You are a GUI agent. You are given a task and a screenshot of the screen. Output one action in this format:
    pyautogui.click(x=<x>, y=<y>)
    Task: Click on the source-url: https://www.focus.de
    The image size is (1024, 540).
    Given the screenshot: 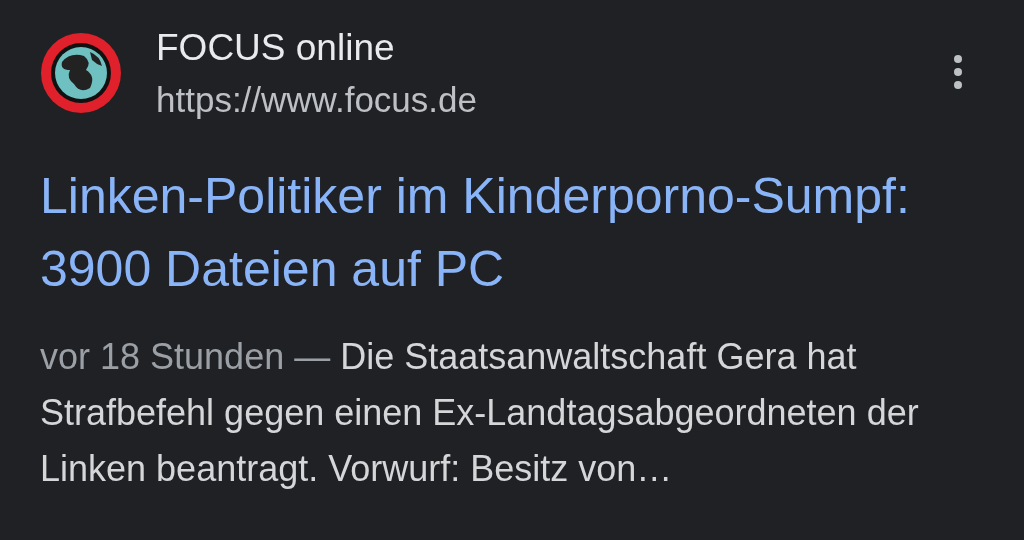 What is the action you would take?
    pyautogui.click(x=316, y=100)
    